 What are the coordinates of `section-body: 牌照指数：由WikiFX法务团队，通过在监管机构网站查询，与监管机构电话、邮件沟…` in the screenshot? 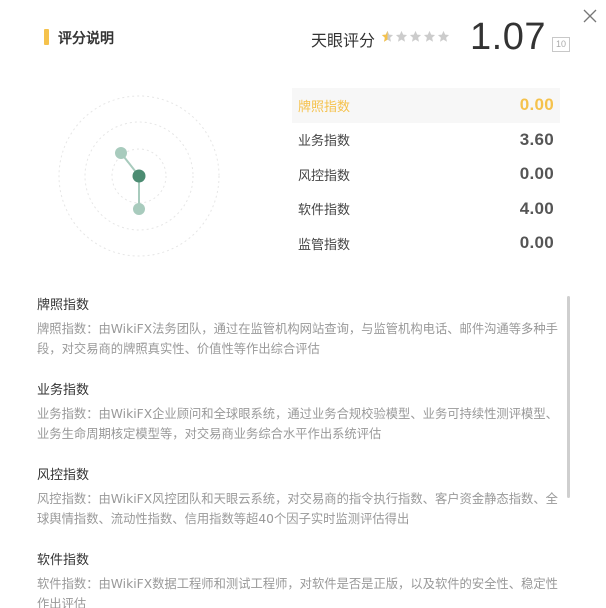 It's located at (297, 339).